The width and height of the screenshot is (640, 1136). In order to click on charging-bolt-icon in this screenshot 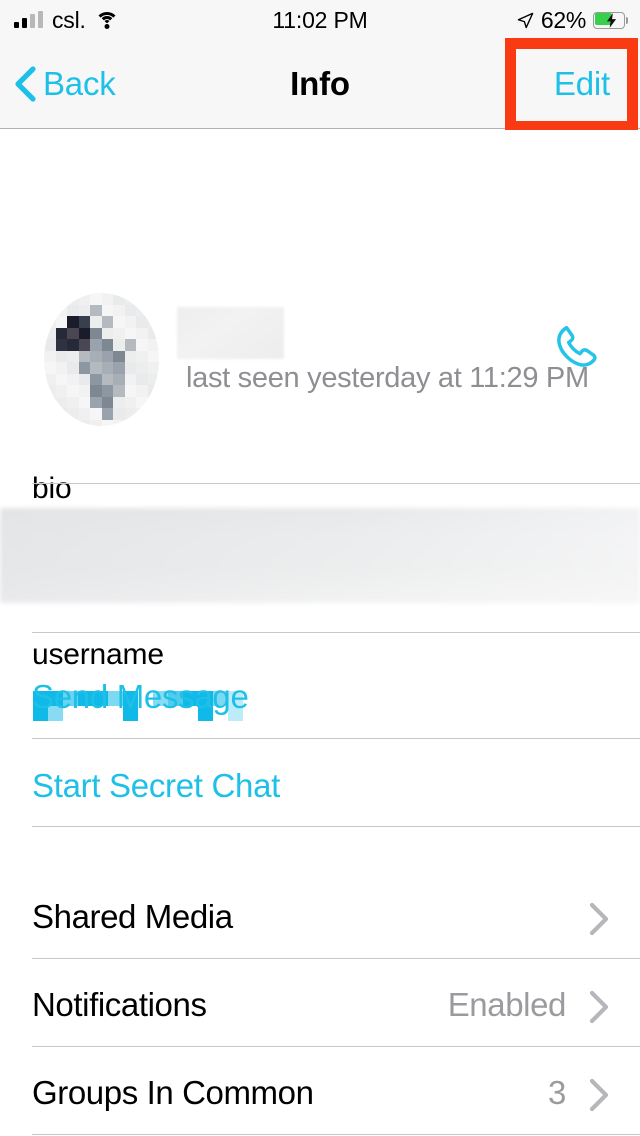, I will do `click(611, 20)`.